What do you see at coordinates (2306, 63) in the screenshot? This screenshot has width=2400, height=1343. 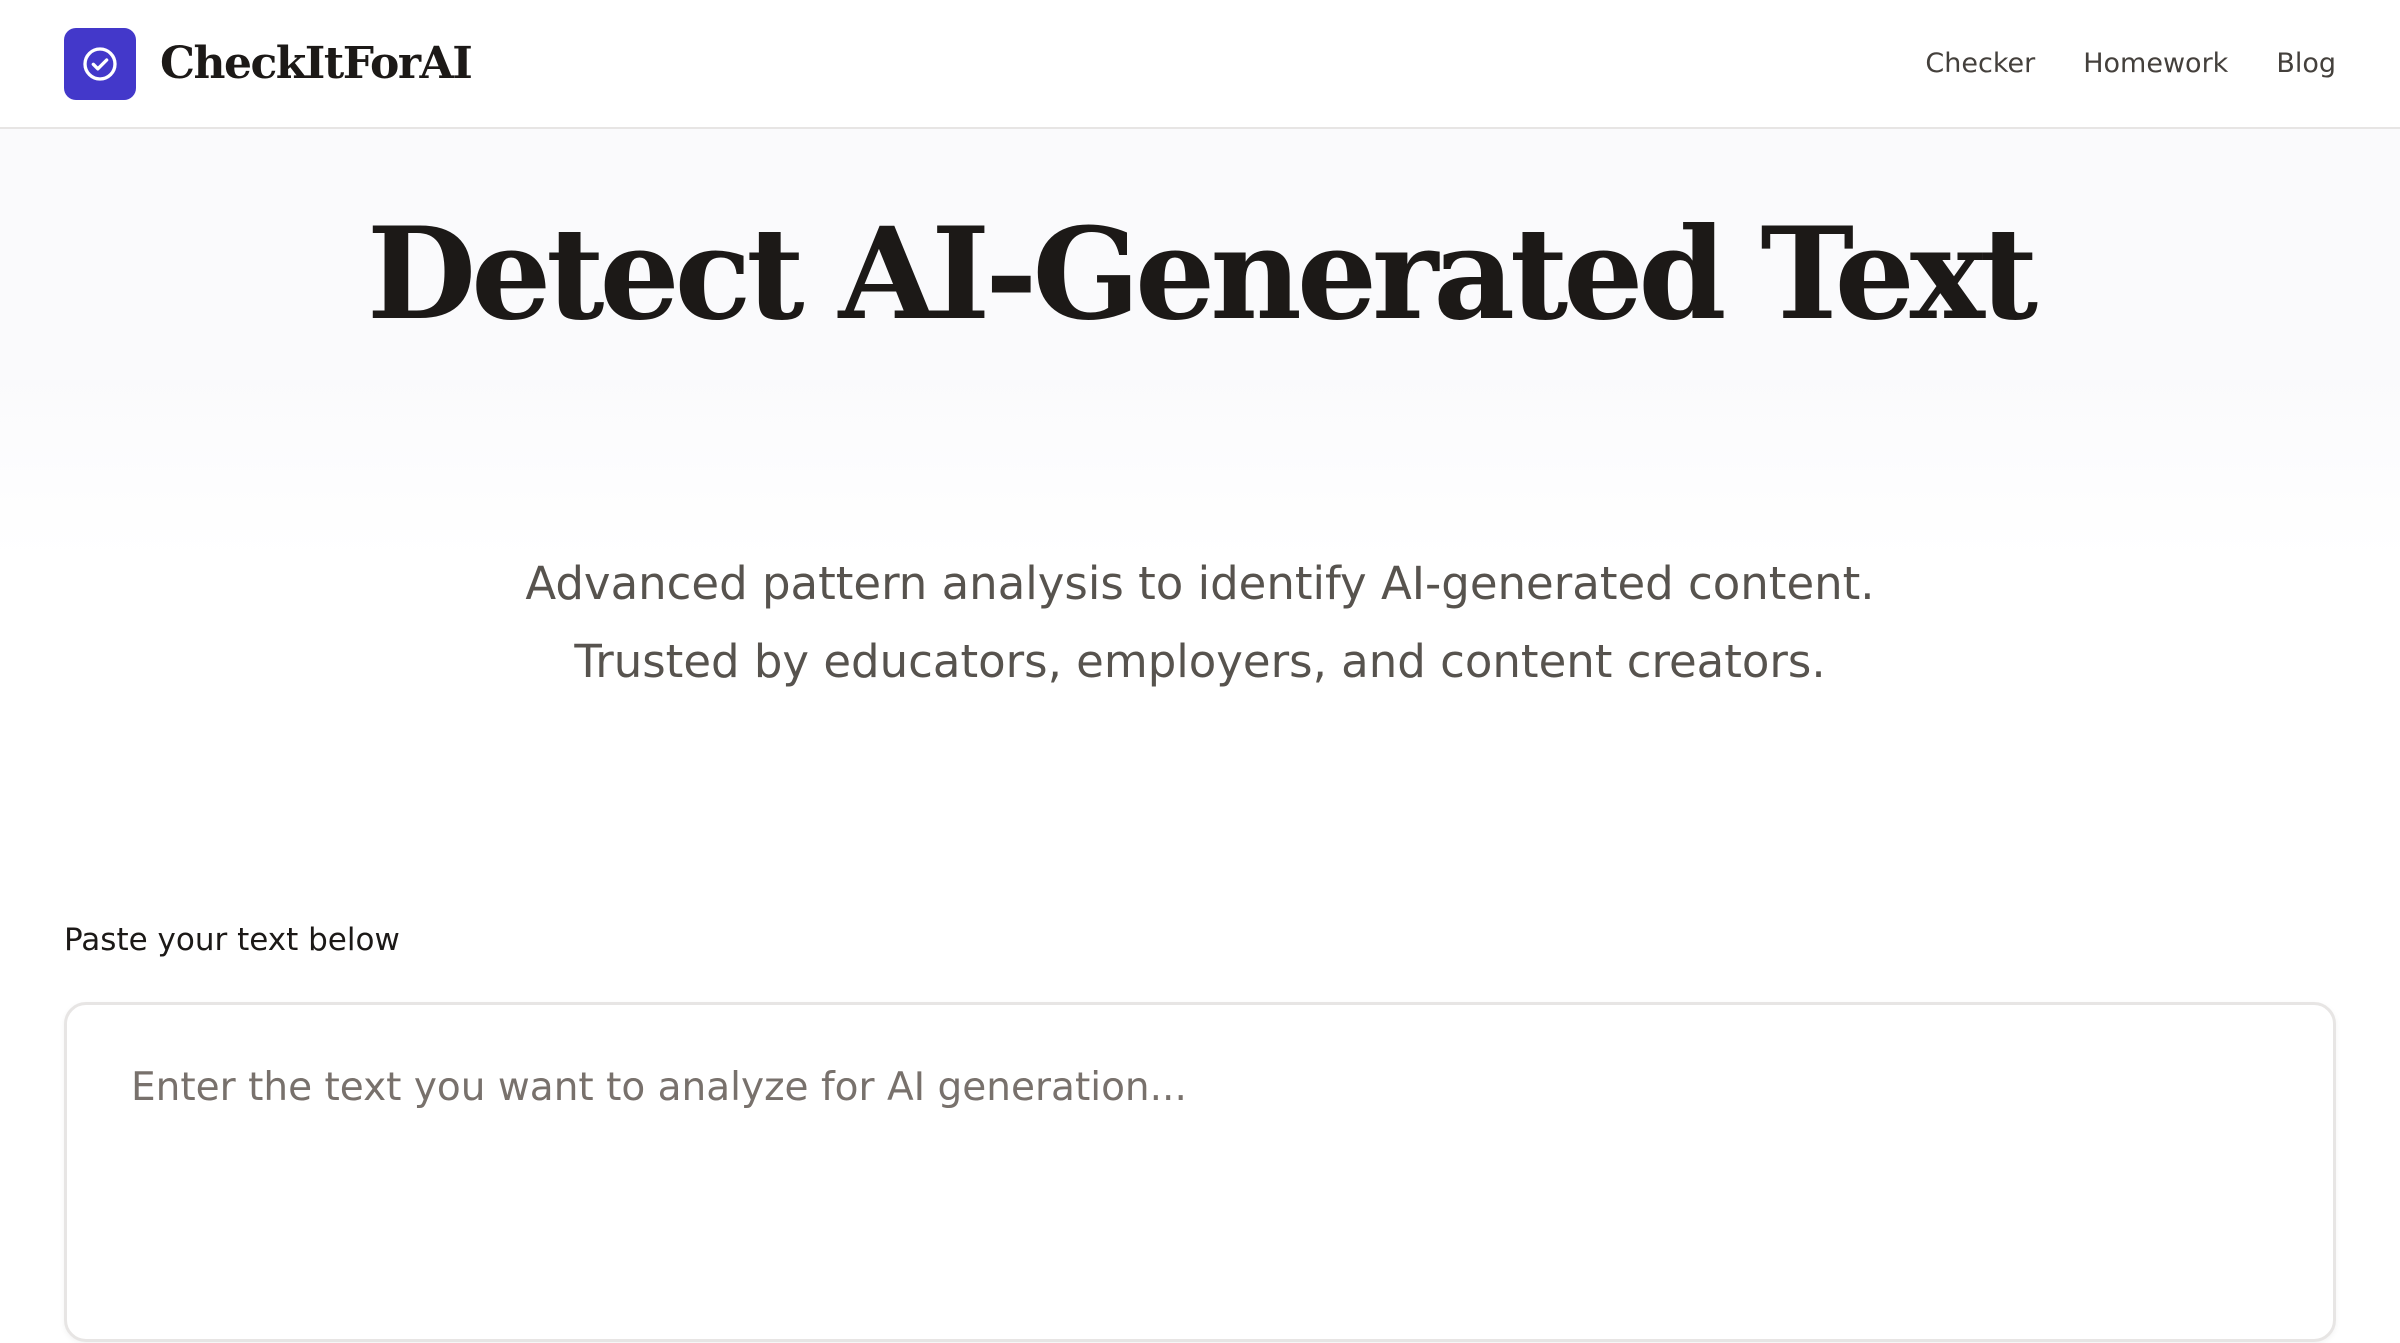 I see `nav-link-blog: Blog` at bounding box center [2306, 63].